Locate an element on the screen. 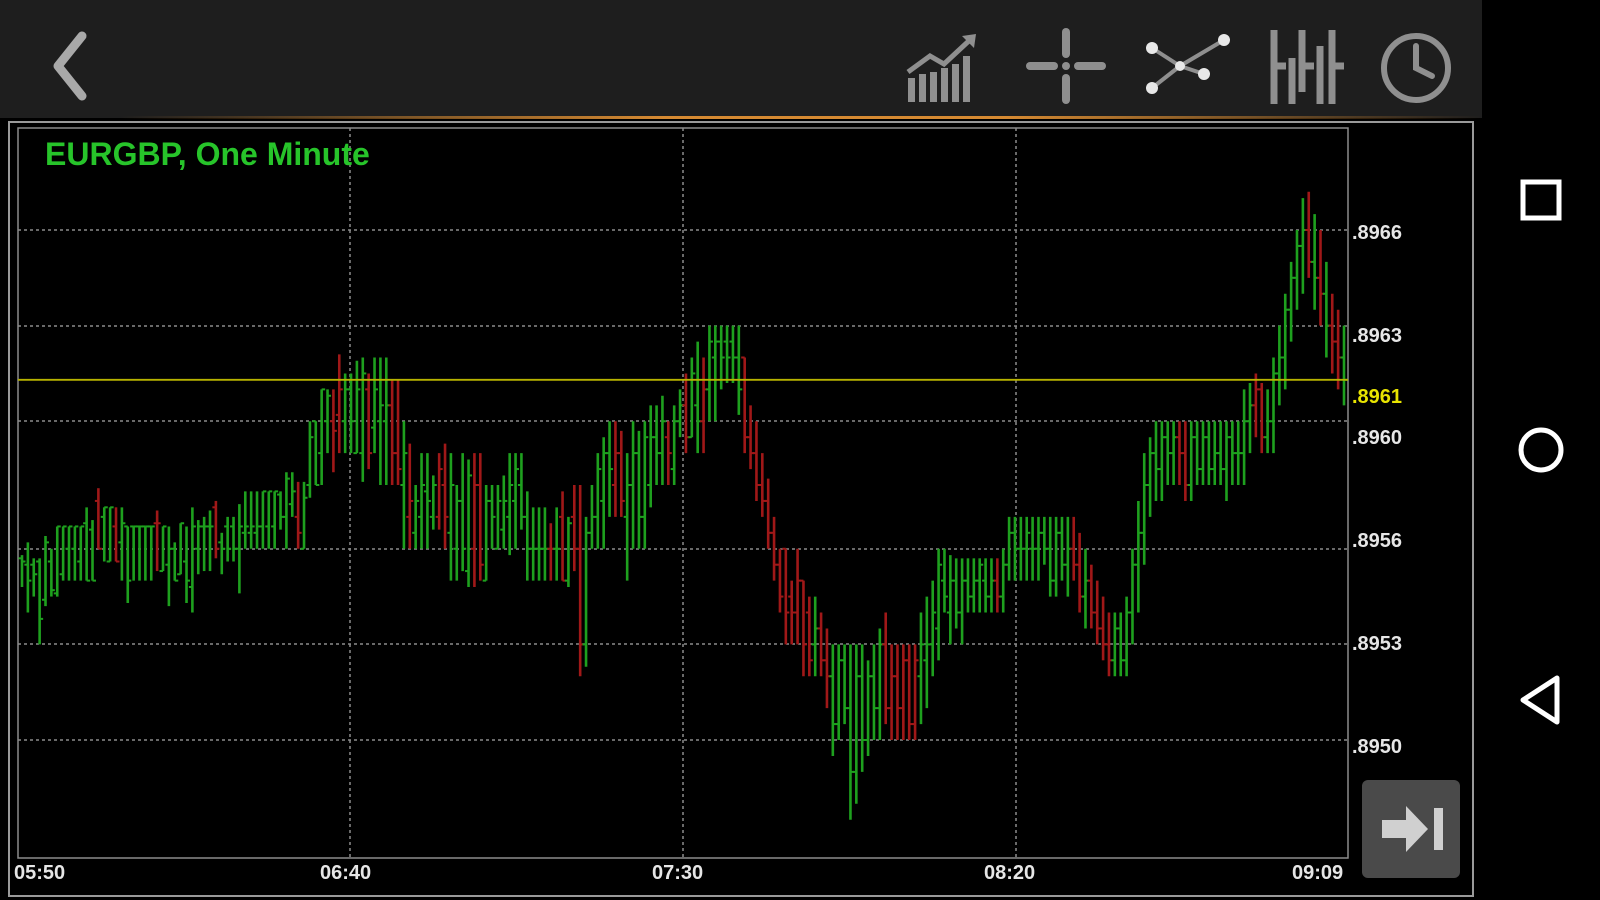  y-axis-label: .8963 is located at coordinates (1377, 336).